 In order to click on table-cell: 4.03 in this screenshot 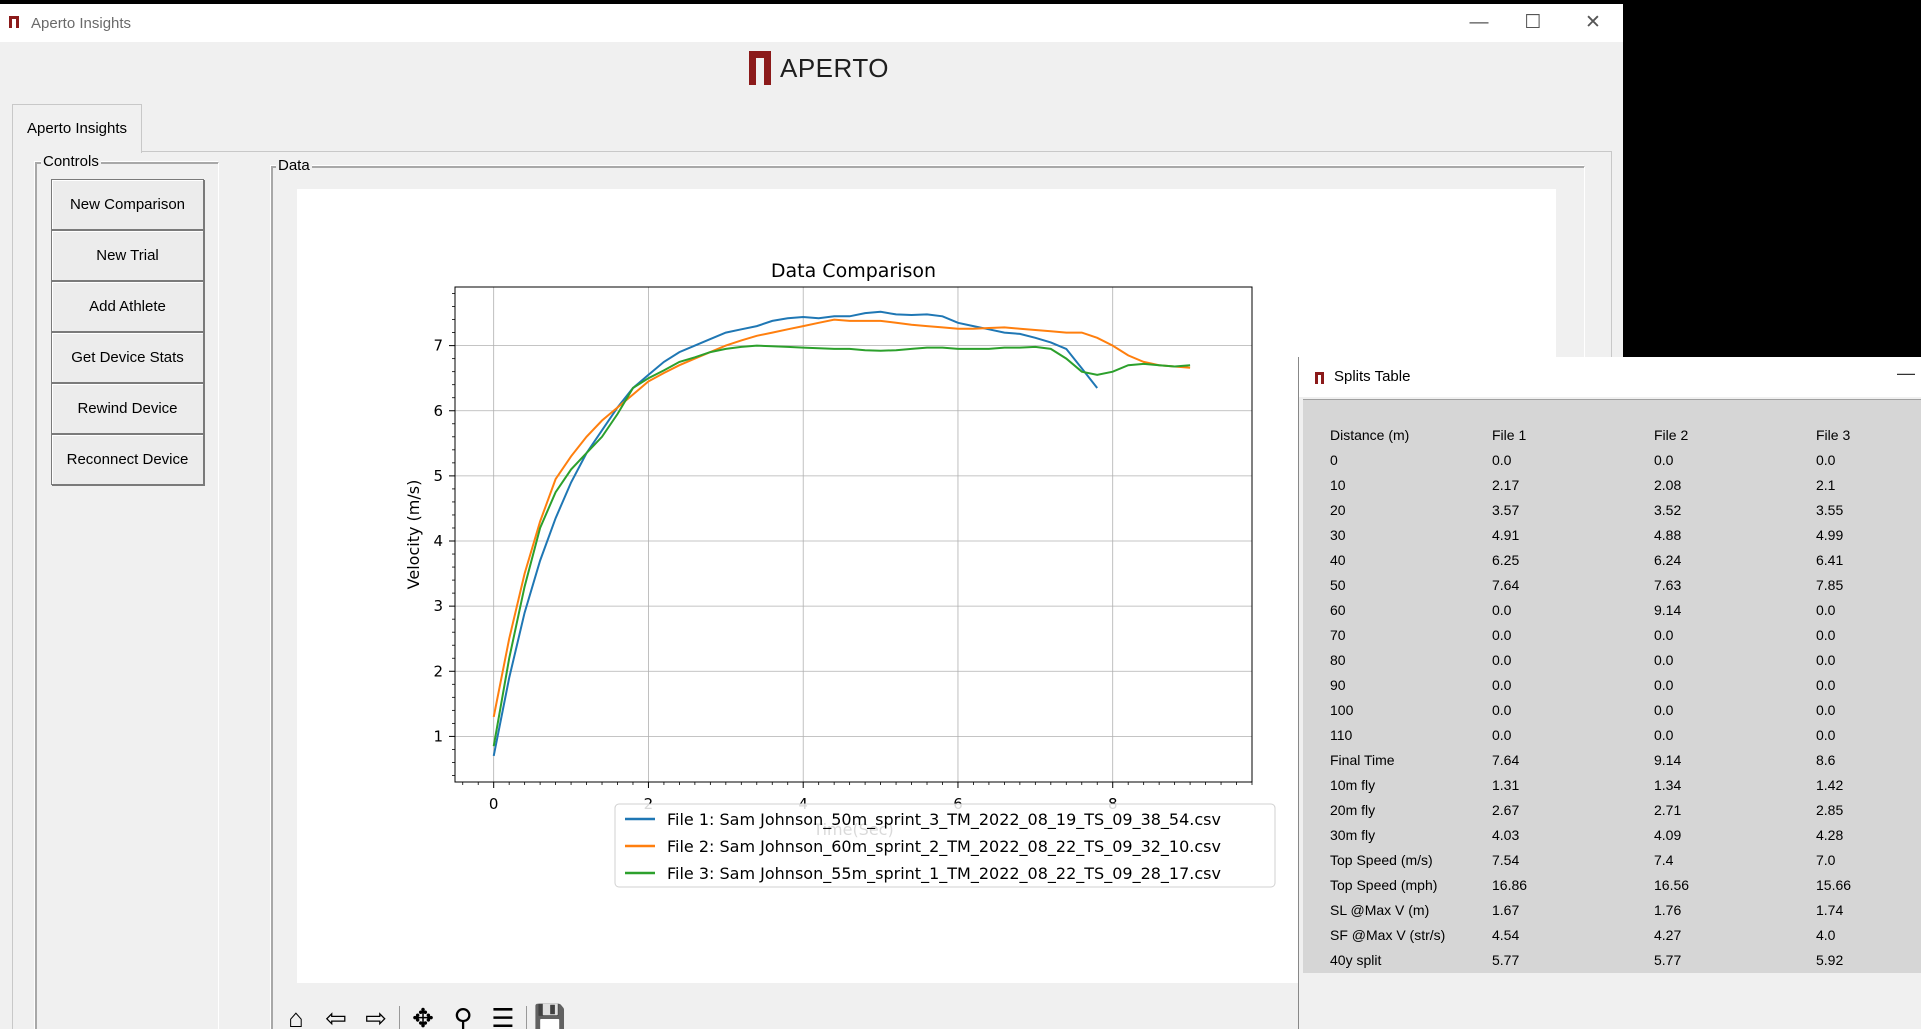, I will do `click(1506, 834)`.